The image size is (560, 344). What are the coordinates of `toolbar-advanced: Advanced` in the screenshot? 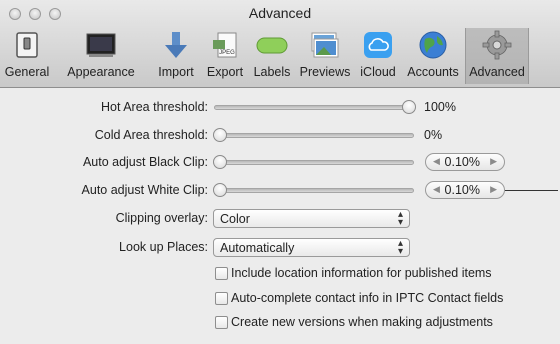 It's located at (497, 56).